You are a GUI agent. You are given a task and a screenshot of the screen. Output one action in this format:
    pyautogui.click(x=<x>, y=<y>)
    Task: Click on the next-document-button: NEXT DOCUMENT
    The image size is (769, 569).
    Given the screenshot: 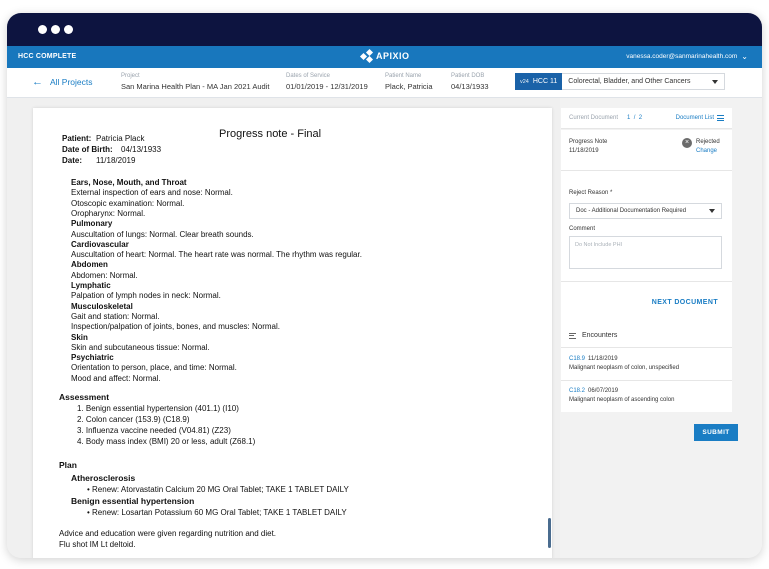 What is the action you would take?
    pyautogui.click(x=646, y=302)
    